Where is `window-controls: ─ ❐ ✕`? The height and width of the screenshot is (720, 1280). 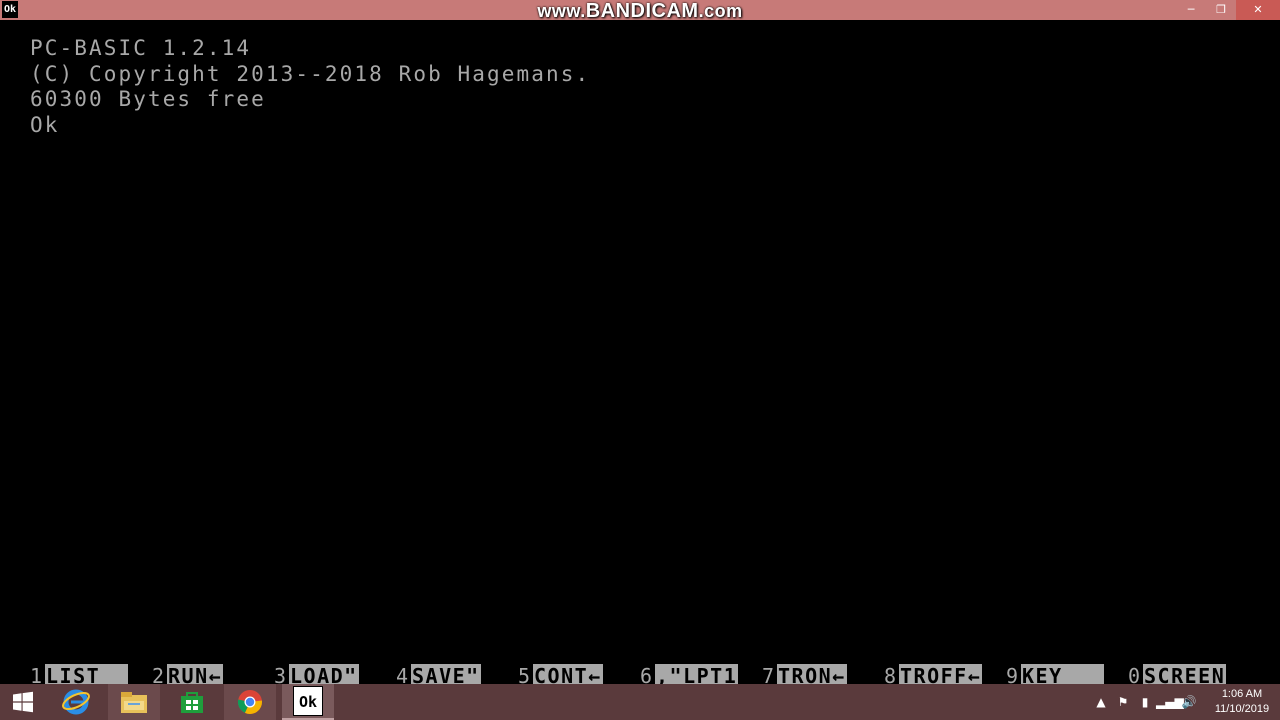
window-controls: ─ ❐ ✕ is located at coordinates (1228, 10).